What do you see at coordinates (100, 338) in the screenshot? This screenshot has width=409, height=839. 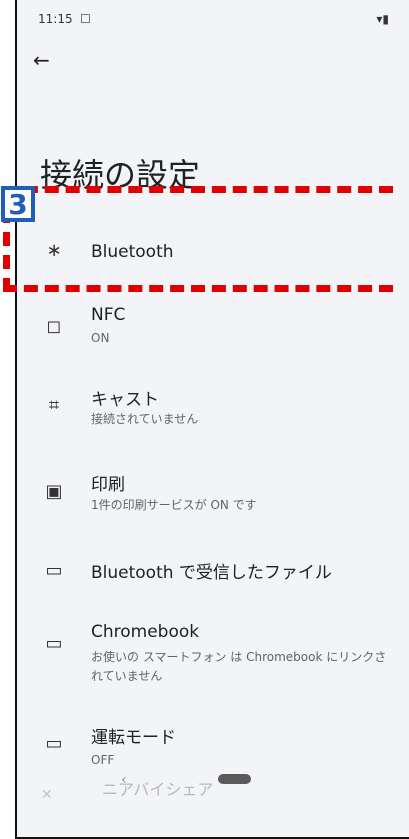 I see `item-sublabel: ON` at bounding box center [100, 338].